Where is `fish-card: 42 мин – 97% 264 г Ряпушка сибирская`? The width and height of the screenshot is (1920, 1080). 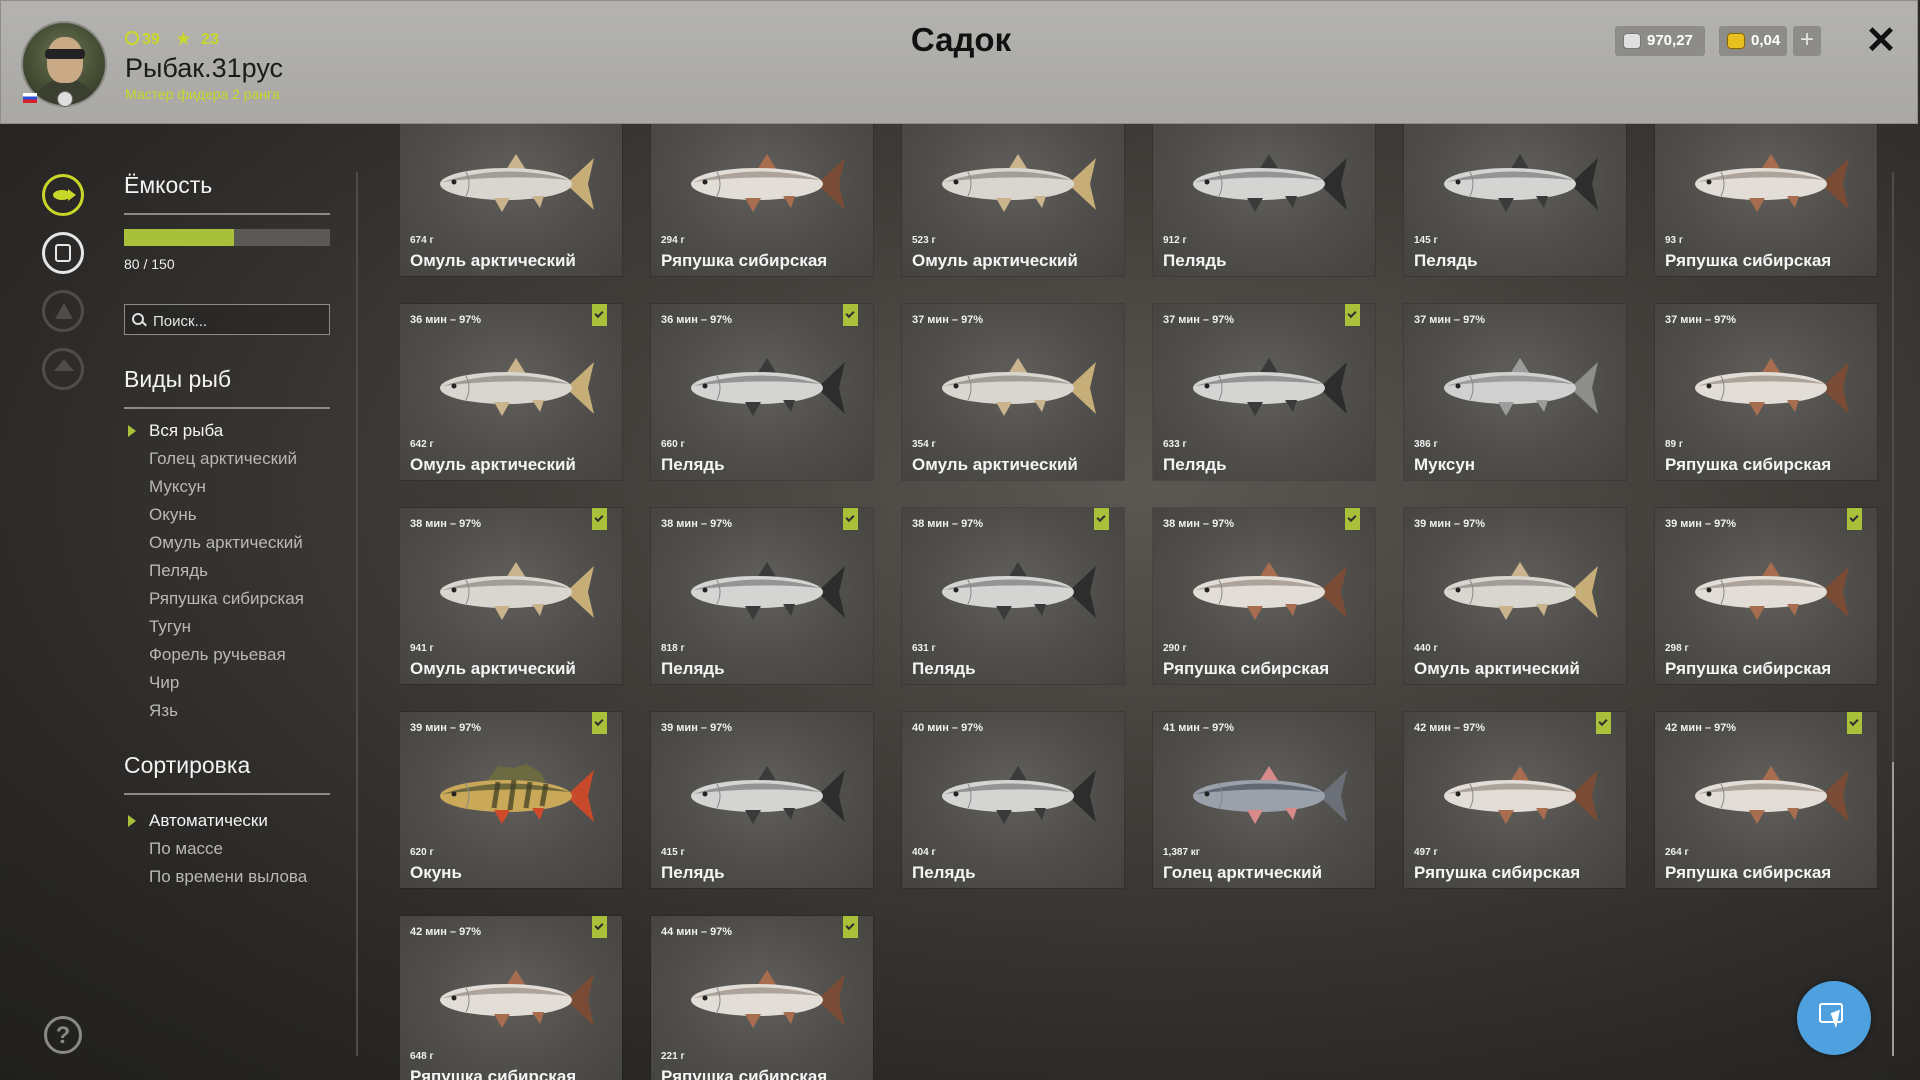 fish-card: 42 мин – 97% 264 г Ряпушка сибирская is located at coordinates (1766, 800).